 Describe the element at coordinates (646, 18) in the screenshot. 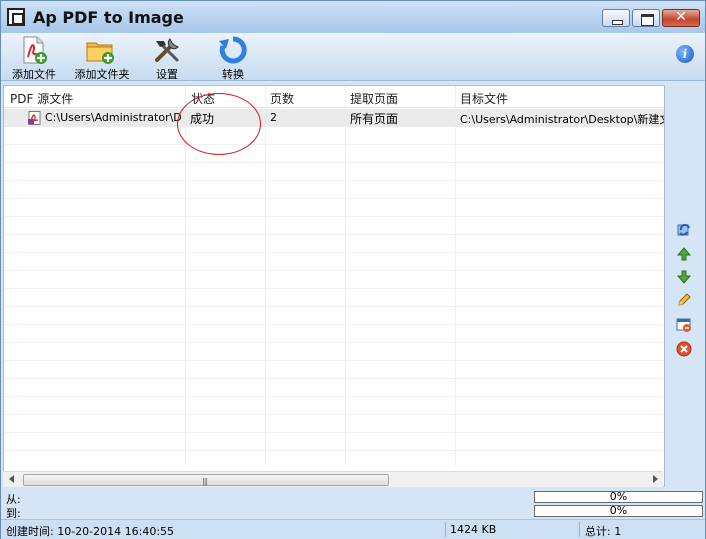

I see `maximize-button` at that location.